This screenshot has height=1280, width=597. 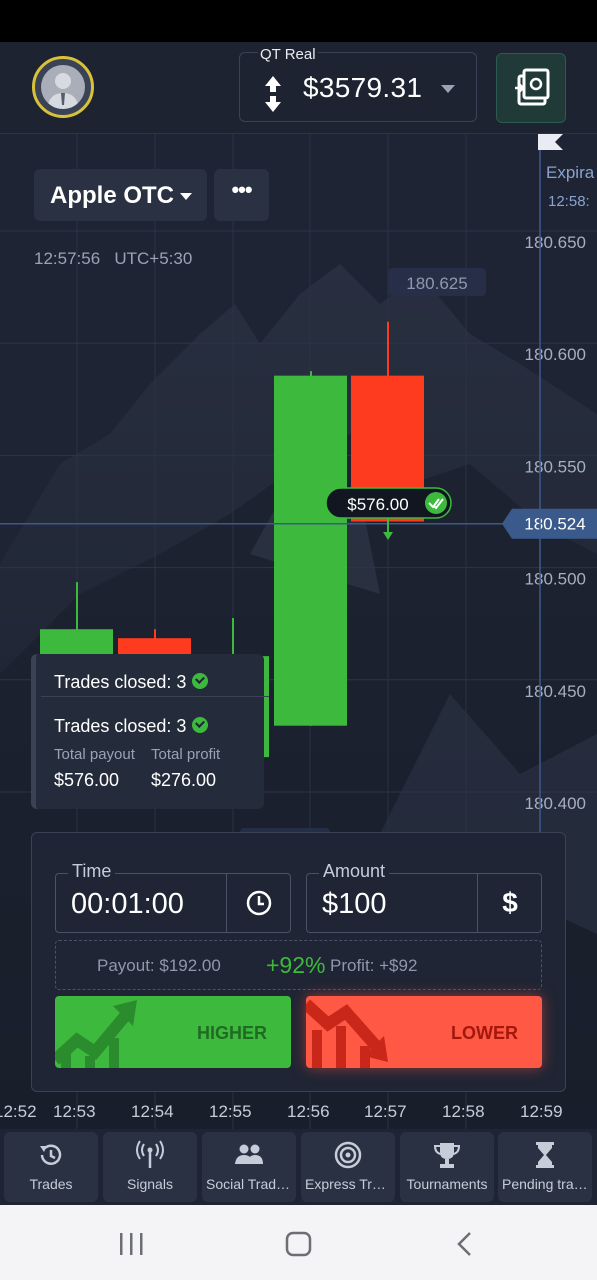 I want to click on expiration-flag-icon, so click(x=550, y=142).